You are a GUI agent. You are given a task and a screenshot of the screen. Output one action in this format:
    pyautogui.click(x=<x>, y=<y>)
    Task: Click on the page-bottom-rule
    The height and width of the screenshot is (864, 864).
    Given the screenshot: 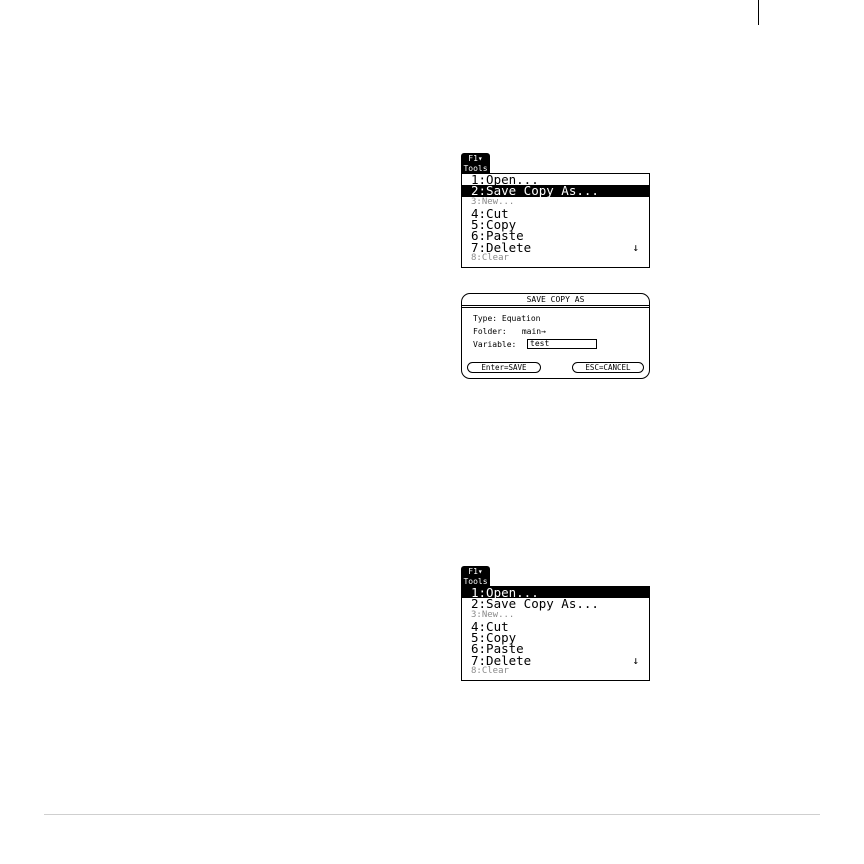 What is the action you would take?
    pyautogui.click(x=432, y=814)
    